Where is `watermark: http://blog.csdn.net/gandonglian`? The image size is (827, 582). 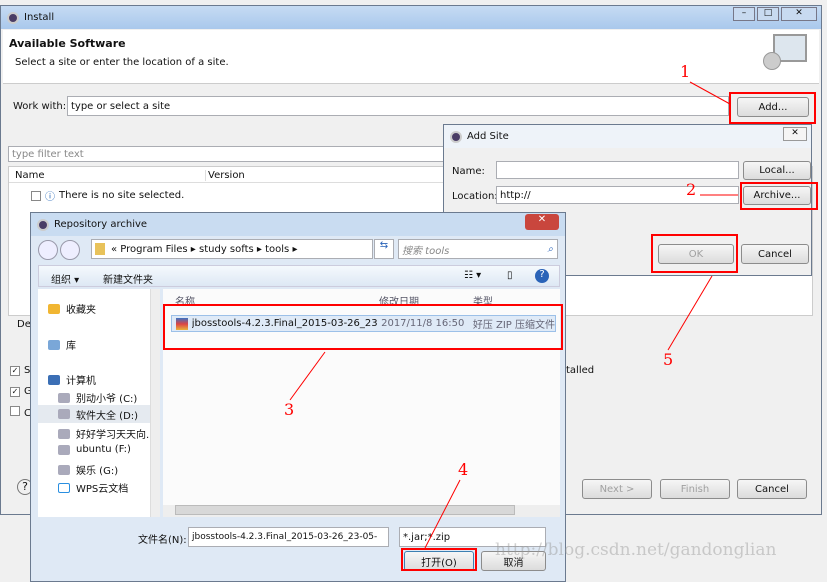
watermark: http://blog.csdn.net/gandonglian is located at coordinates (636, 550).